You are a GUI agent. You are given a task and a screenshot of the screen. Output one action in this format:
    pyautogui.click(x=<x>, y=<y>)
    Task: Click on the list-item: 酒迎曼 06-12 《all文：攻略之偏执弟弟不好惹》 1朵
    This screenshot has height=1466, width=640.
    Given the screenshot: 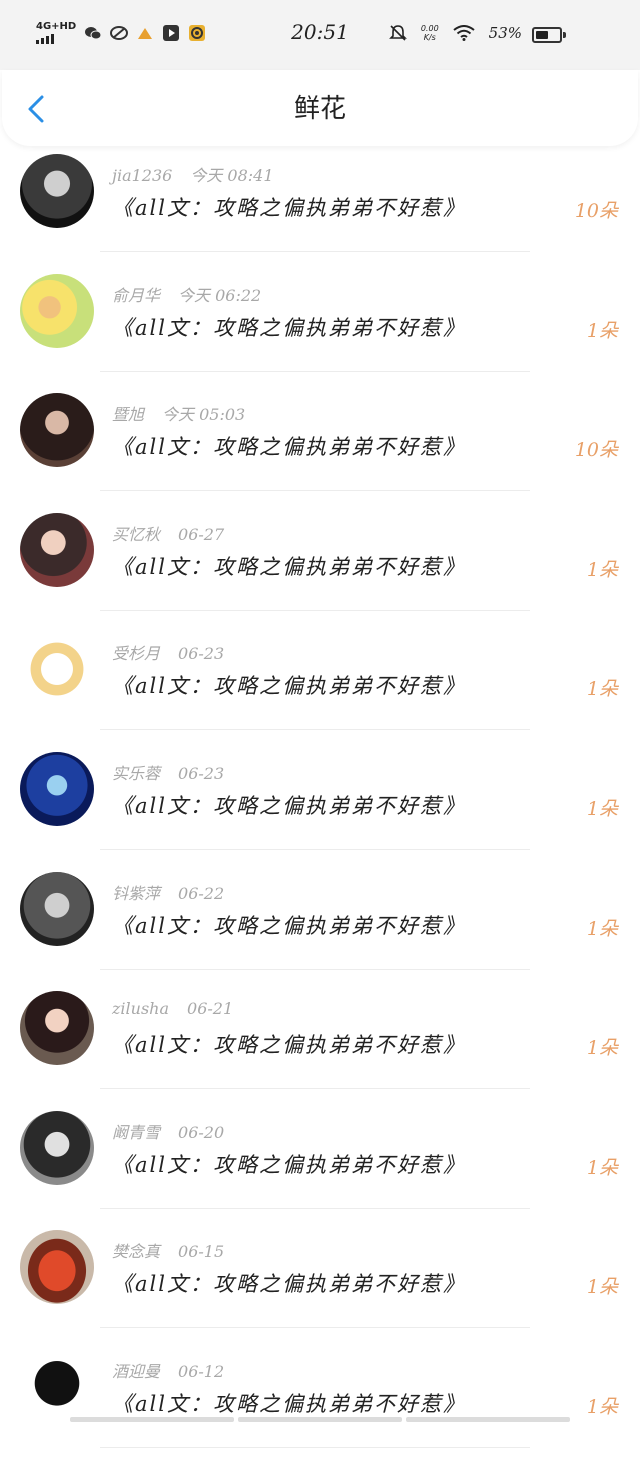 What is the action you would take?
    pyautogui.click(x=320, y=1406)
    